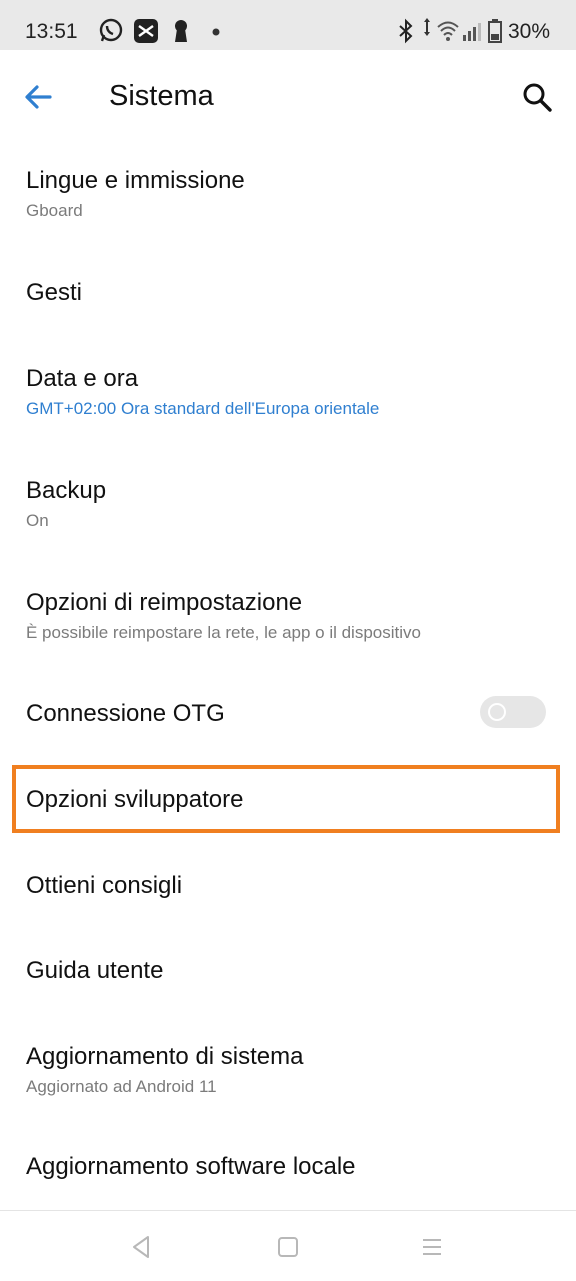 This screenshot has height=1281, width=576. Describe the element at coordinates (513, 712) in the screenshot. I see `otg-toggle` at that location.